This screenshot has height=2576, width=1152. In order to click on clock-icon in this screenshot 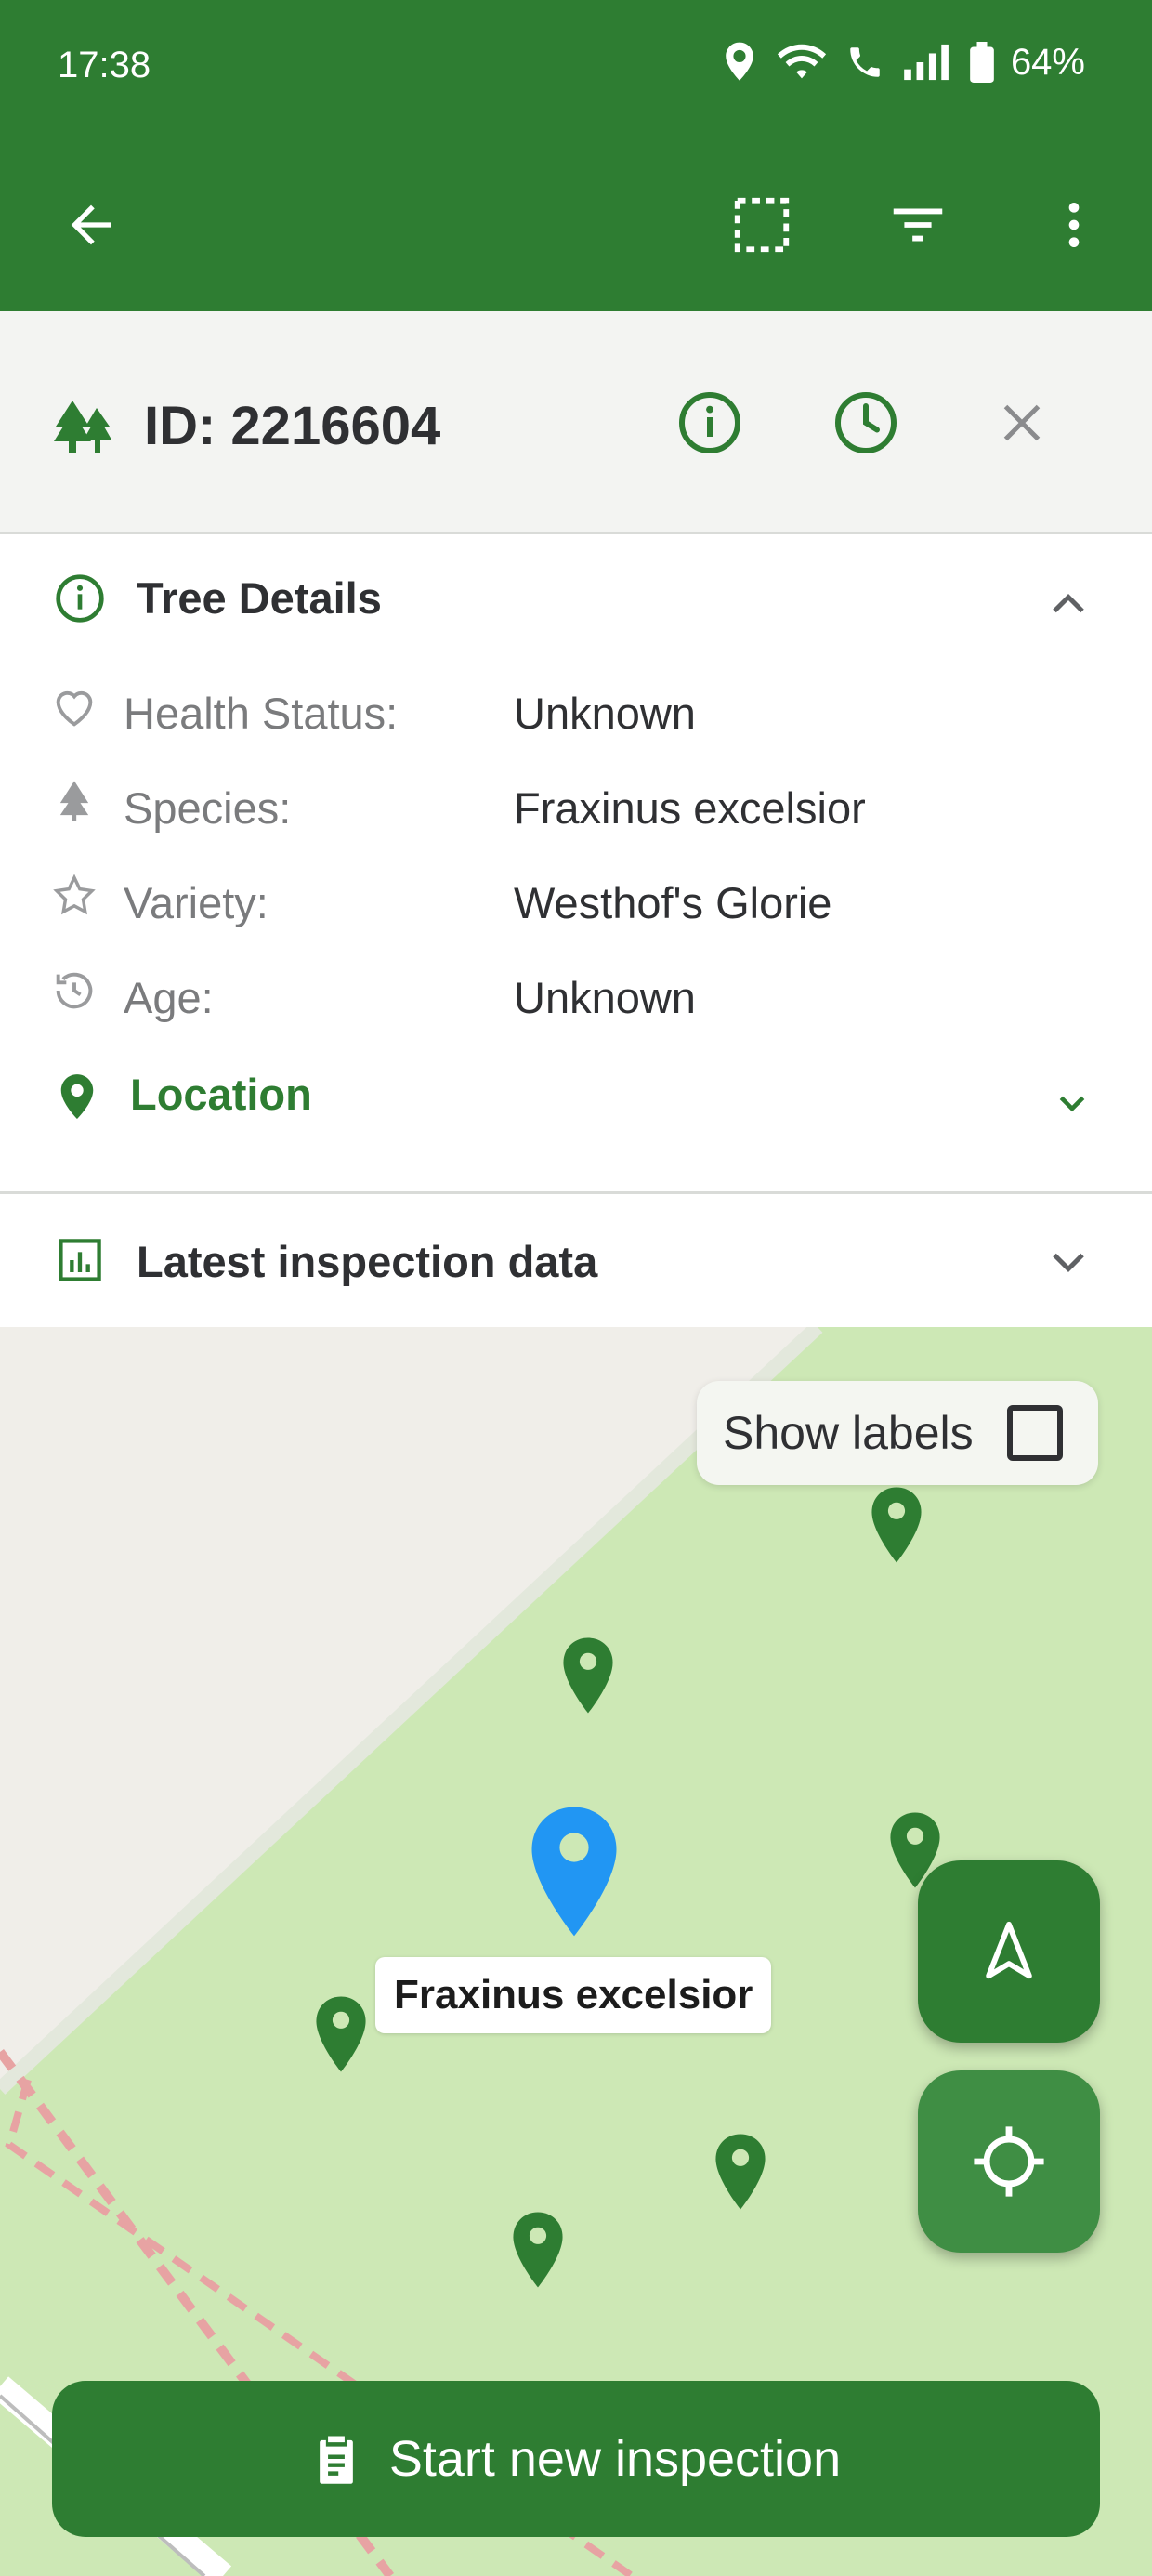, I will do `click(866, 422)`.